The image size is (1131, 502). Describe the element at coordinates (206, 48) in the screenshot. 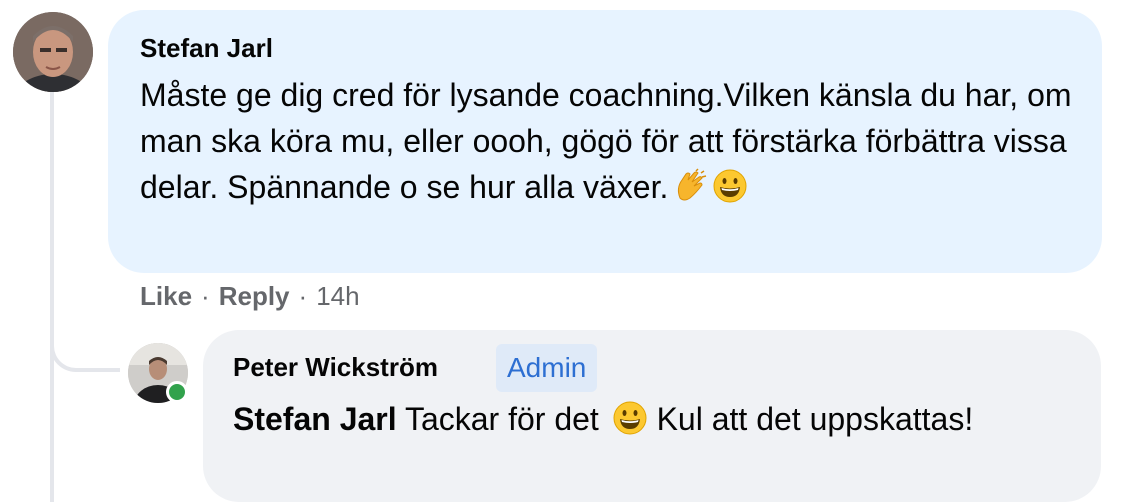

I see `comment-author-name: Stefan Jarl` at that location.